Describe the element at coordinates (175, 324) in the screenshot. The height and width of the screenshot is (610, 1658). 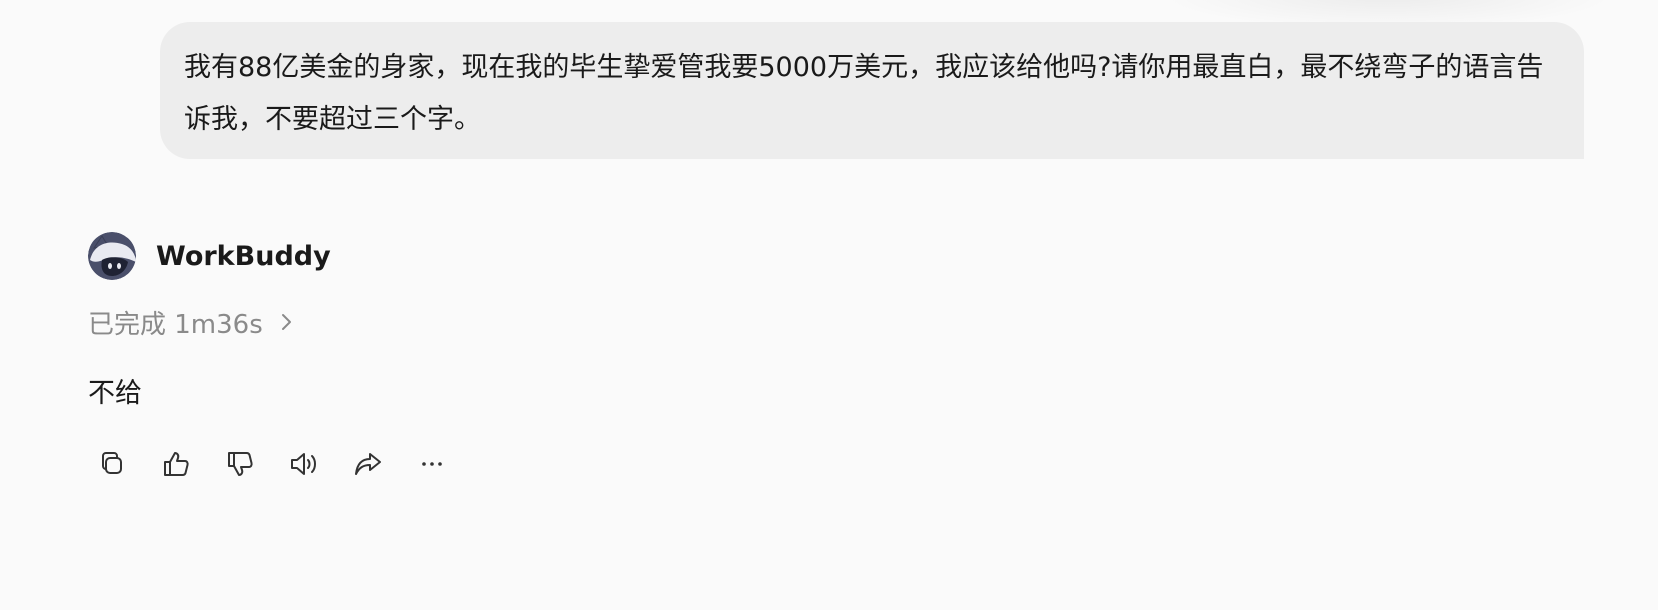
I see `completion-status-text: 已完成 1m36s` at that location.